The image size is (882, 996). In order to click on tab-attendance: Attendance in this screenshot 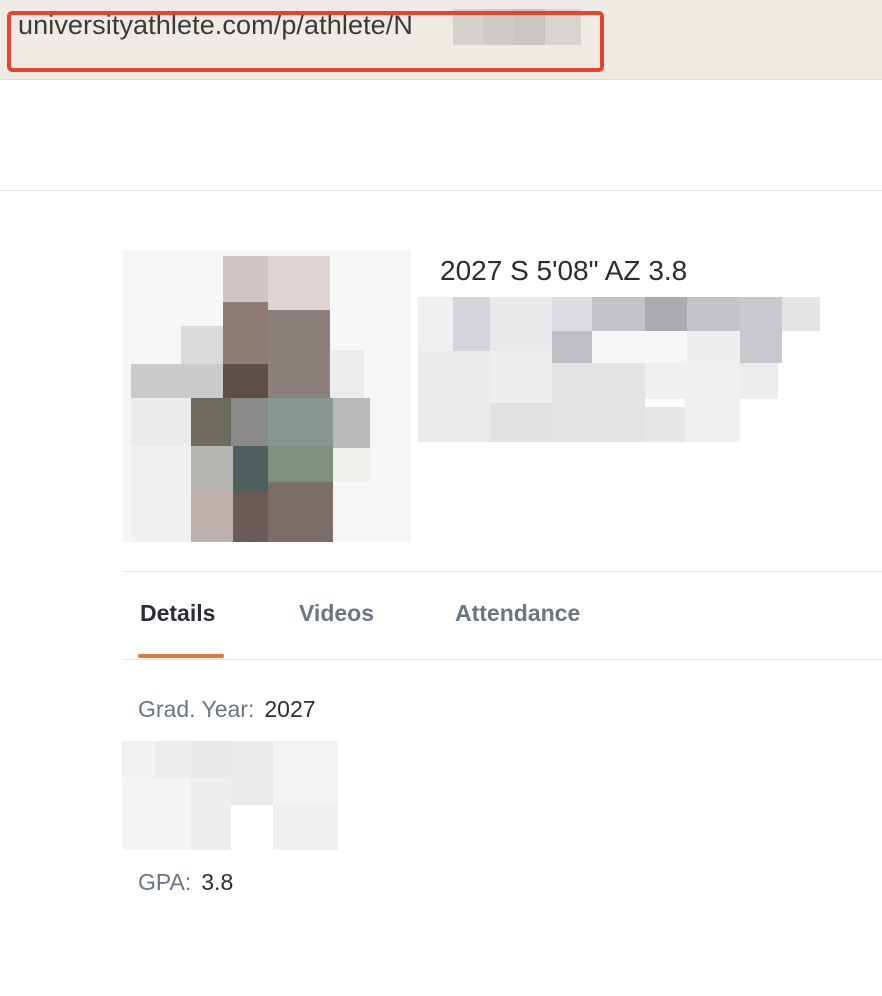, I will do `click(517, 613)`.